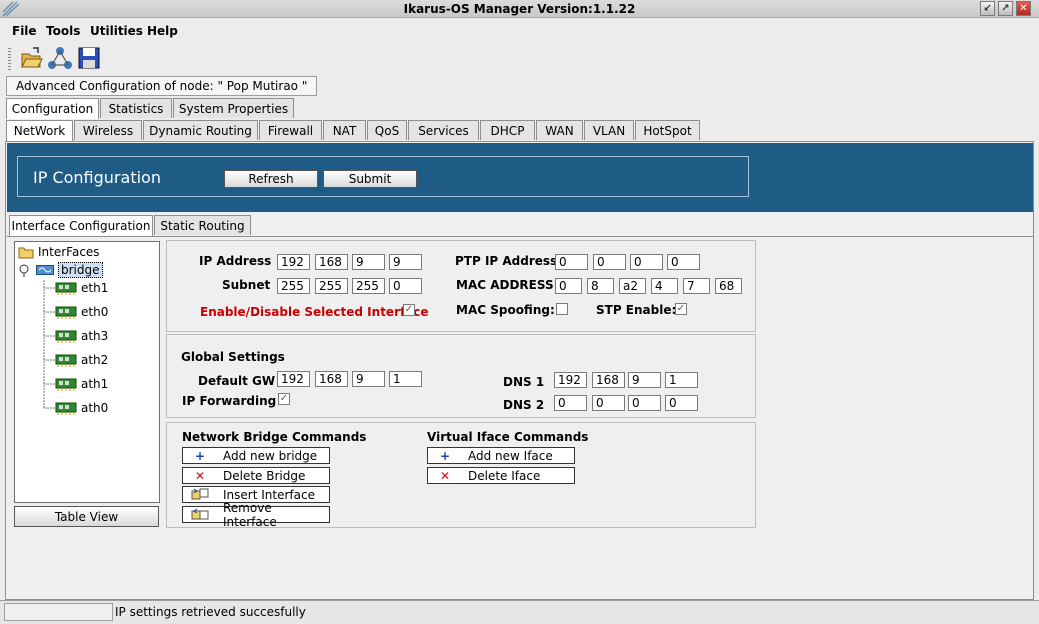  I want to click on stp-enable-checkbox: ✓, so click(681, 309).